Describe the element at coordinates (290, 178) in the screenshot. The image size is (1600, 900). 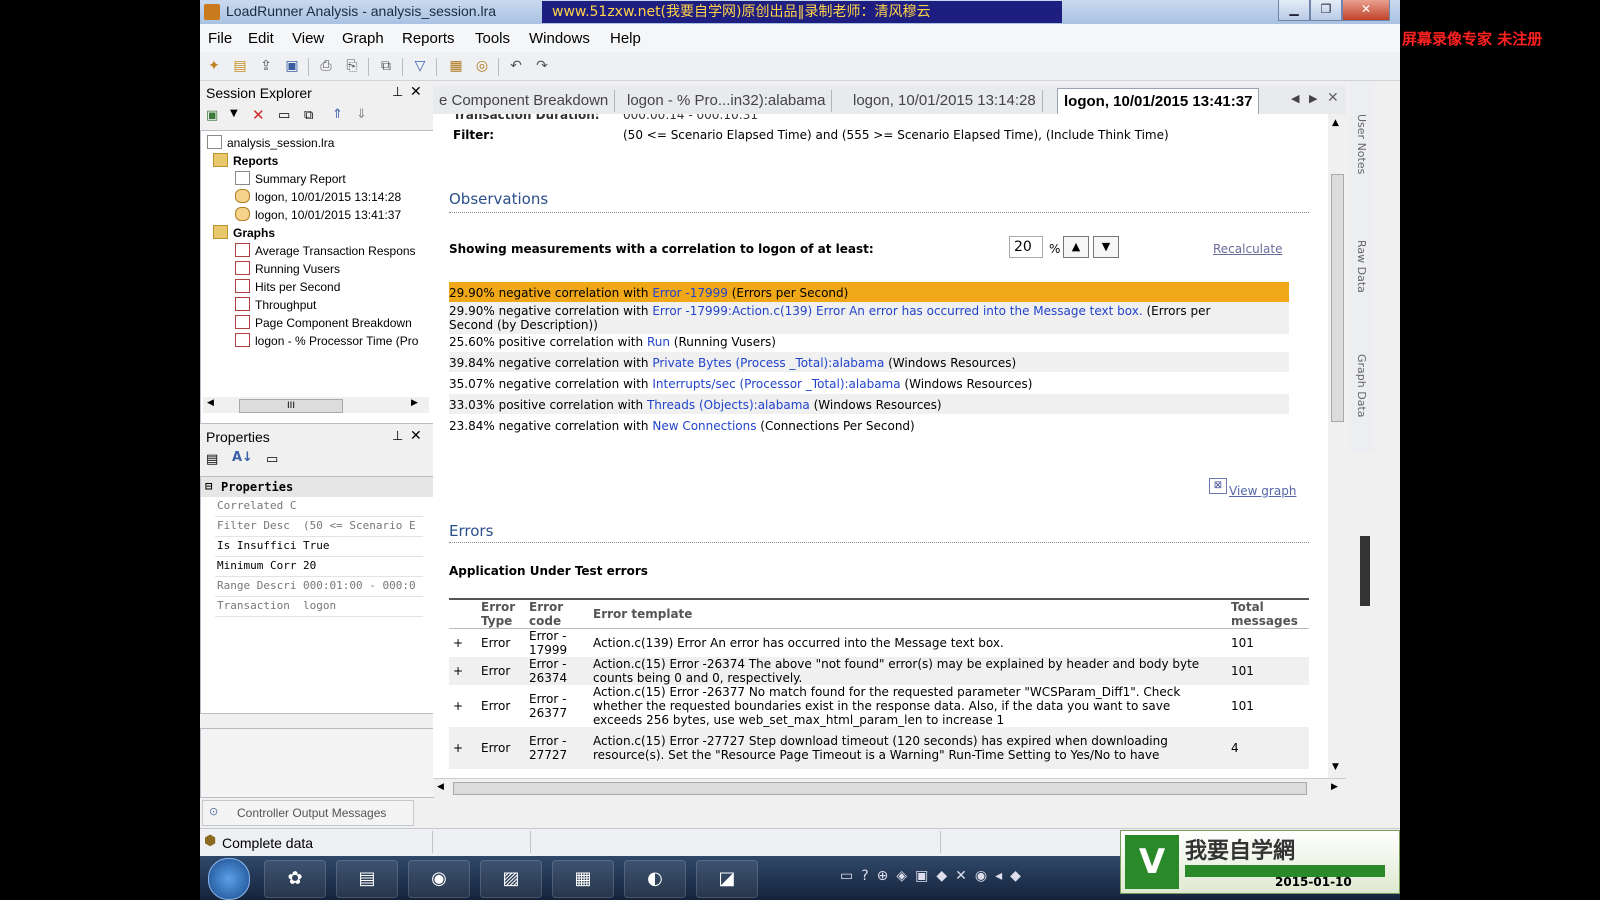
I see `tree-item-summary-report: Summary Report` at that location.